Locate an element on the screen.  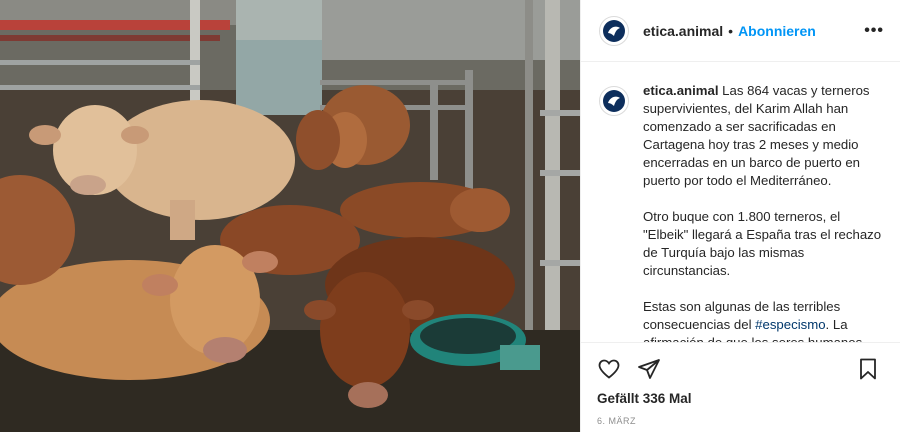
actions-bar: Gefällt 336 Mal 6. März is located at coordinates (740, 387).